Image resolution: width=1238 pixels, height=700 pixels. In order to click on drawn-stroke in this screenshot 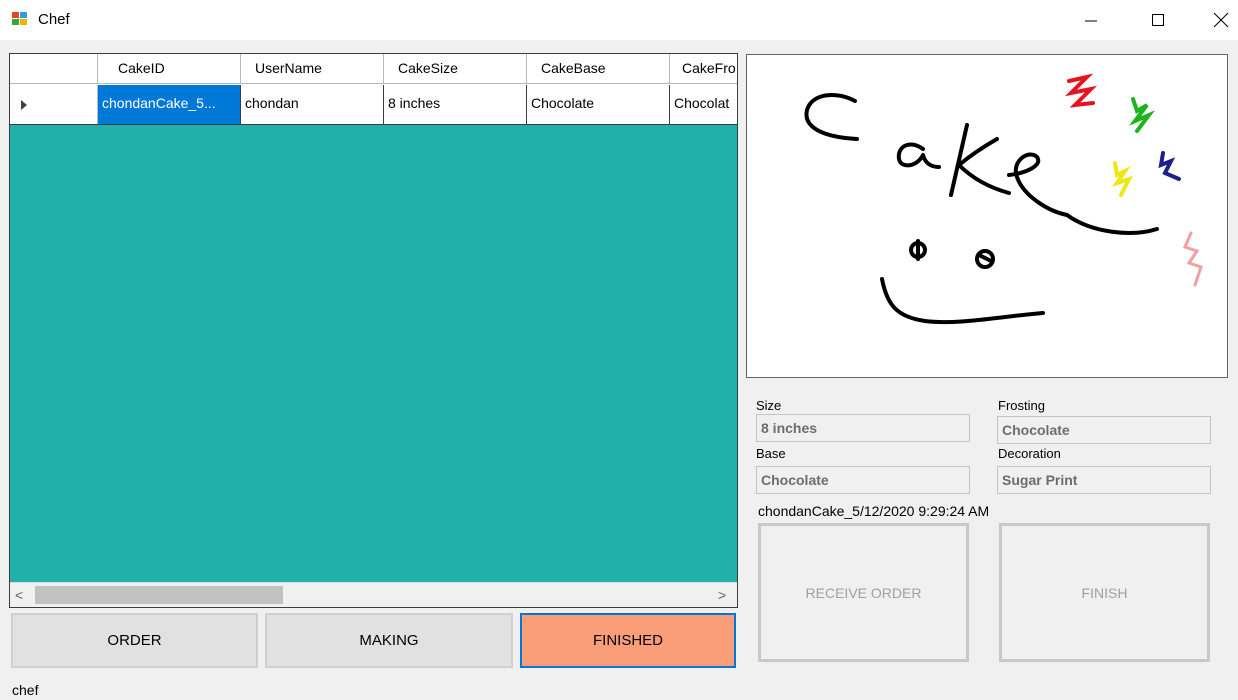, I will do `click(1112, 224)`.